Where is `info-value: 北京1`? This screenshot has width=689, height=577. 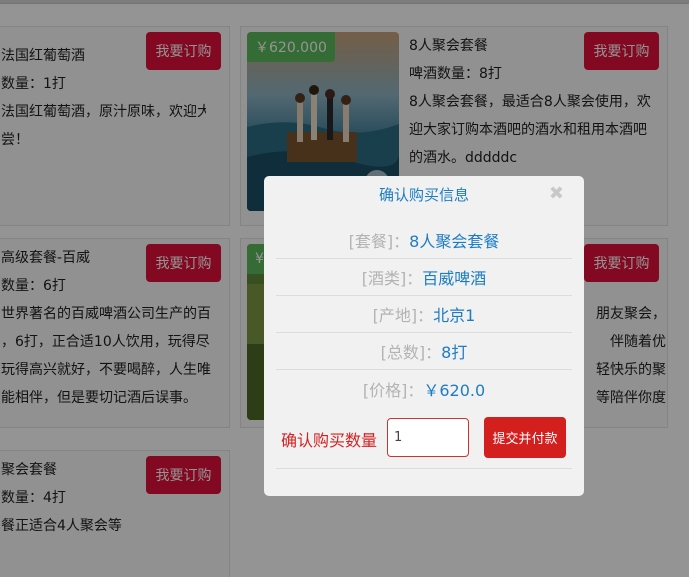 info-value: 北京1 is located at coordinates (454, 315).